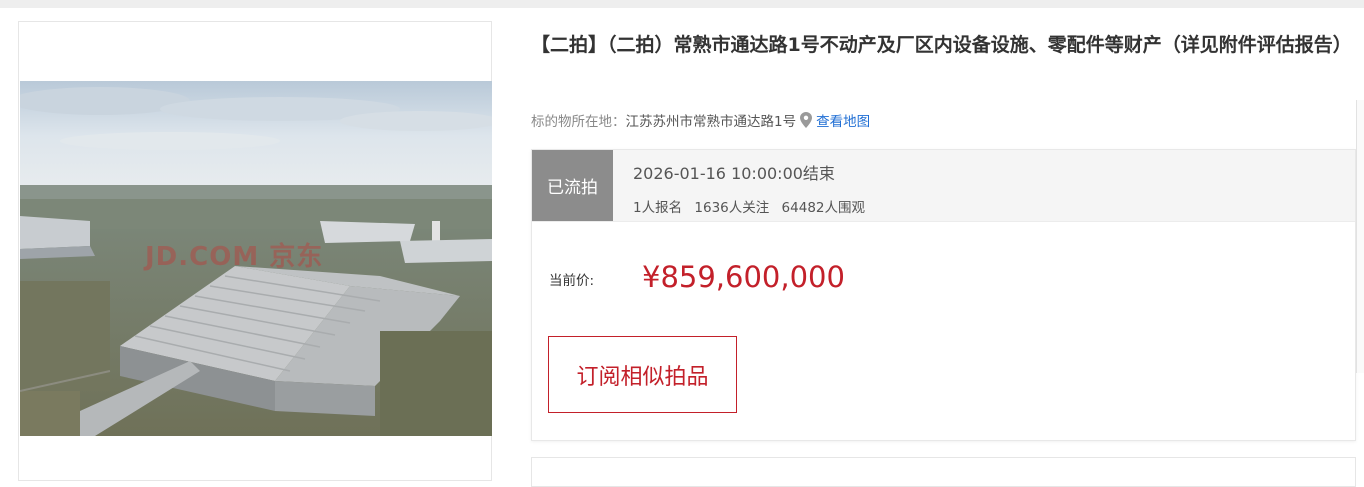 The image size is (1364, 487). What do you see at coordinates (572, 185) in the screenshot?
I see `status-badge: 已流拍` at bounding box center [572, 185].